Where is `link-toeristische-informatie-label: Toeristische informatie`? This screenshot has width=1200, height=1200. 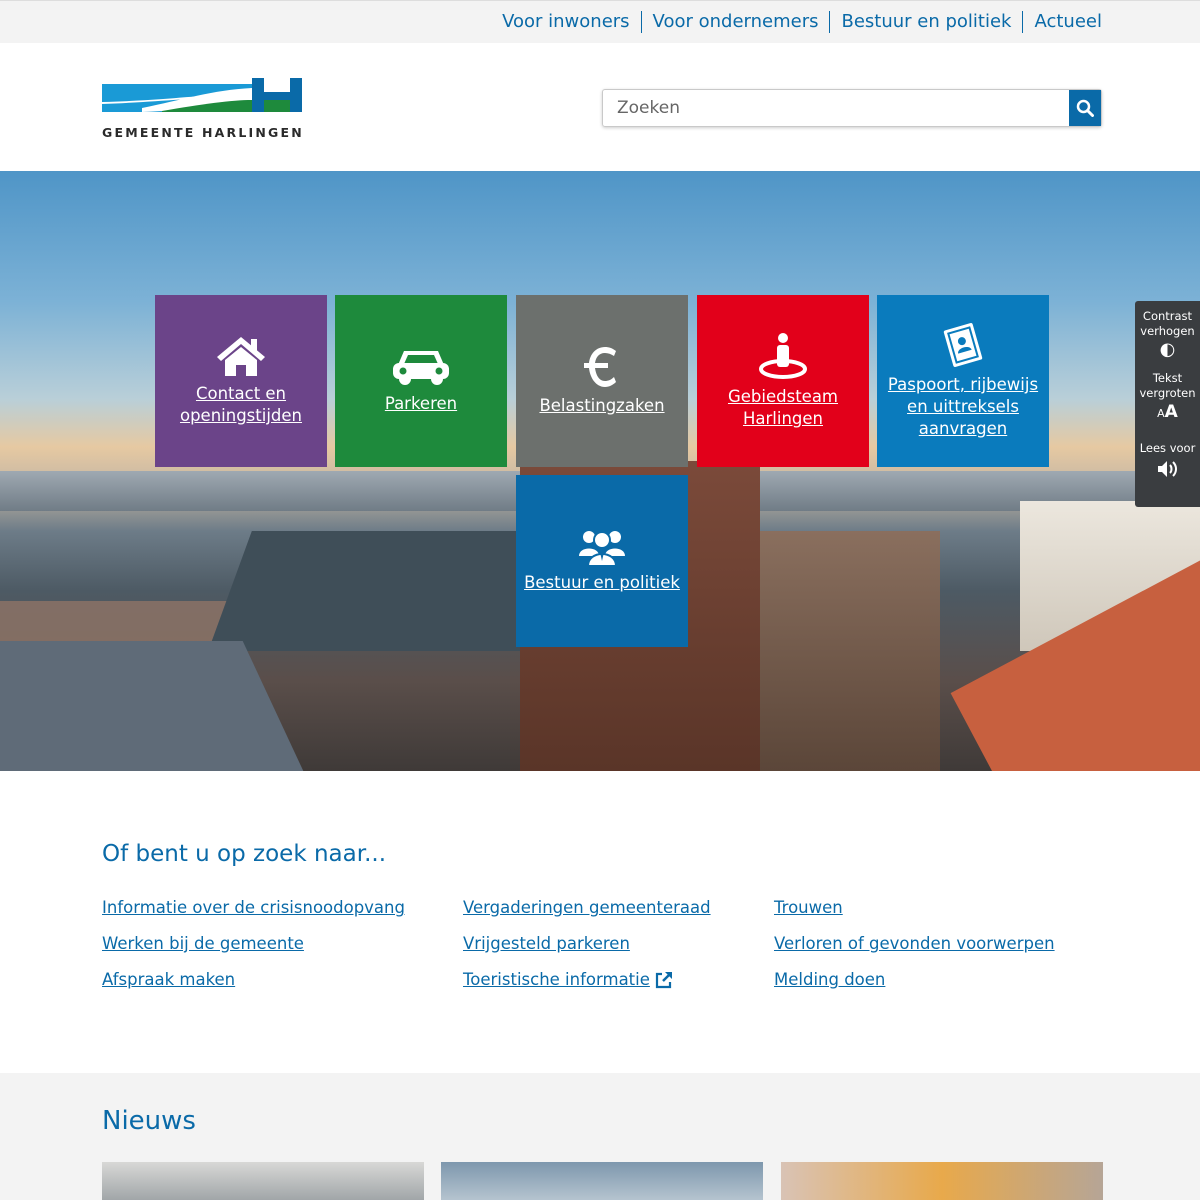
link-toeristische-informatie-label: Toeristische informatie is located at coordinates (556, 979).